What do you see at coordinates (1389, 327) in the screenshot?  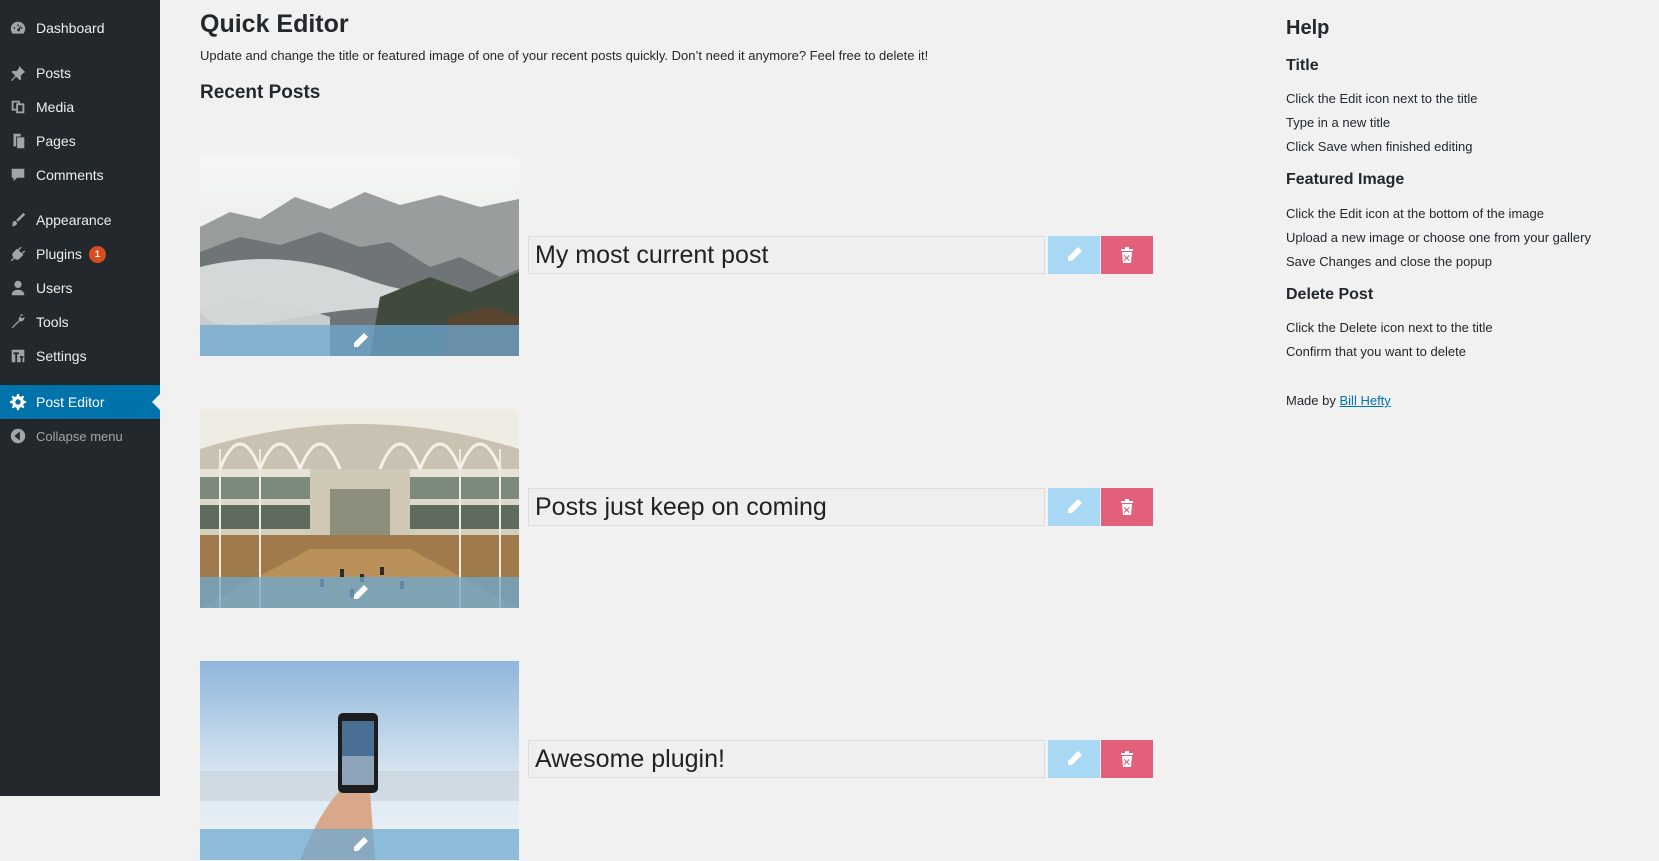 I see `help-line: Click the Delete icon next to the title` at bounding box center [1389, 327].